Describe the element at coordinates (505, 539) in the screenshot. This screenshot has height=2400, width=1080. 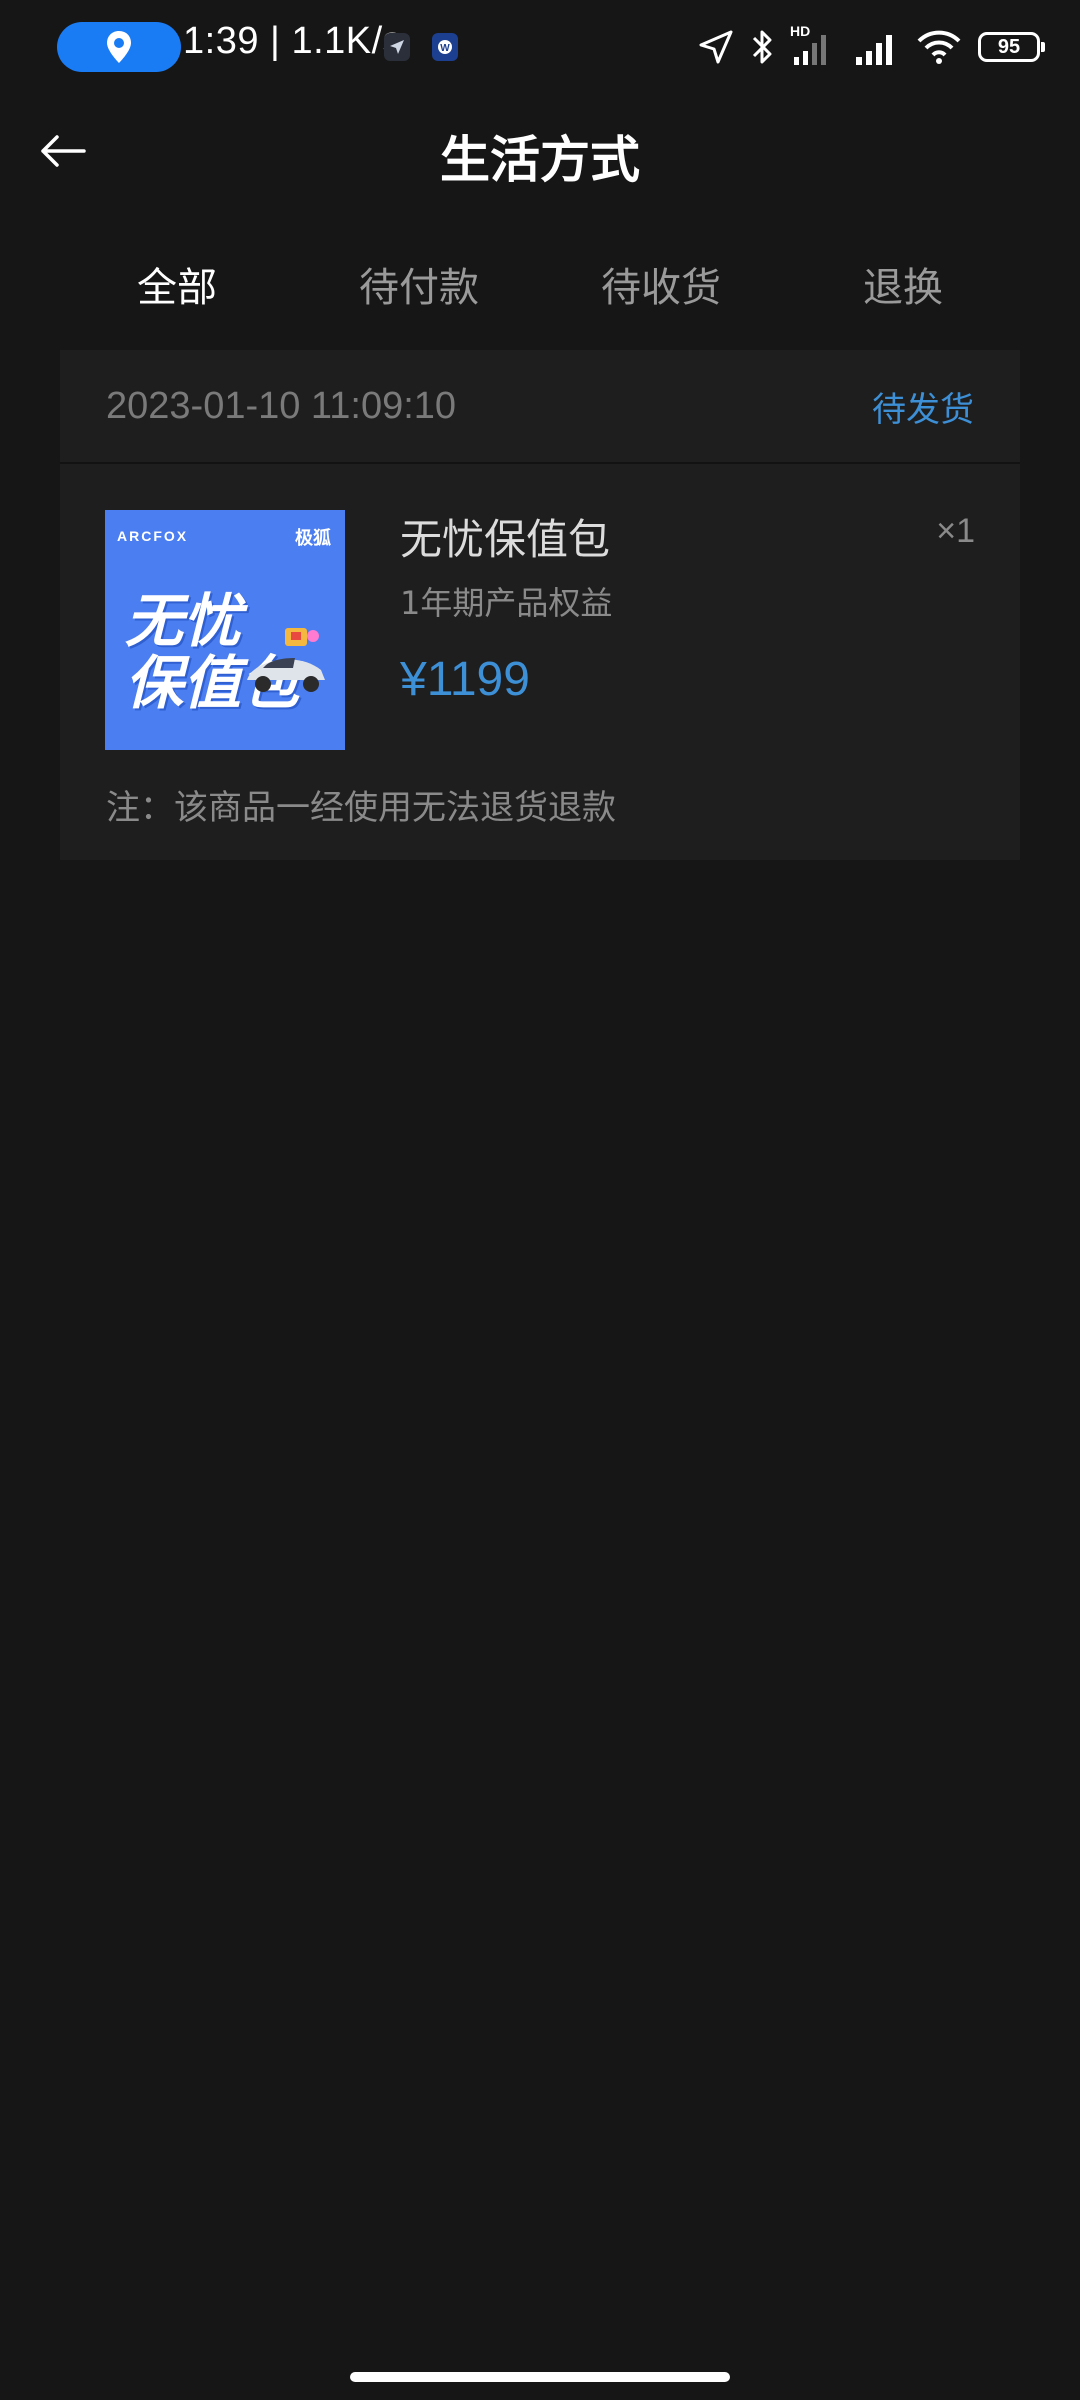
I see `product-name: 无忧保值包` at that location.